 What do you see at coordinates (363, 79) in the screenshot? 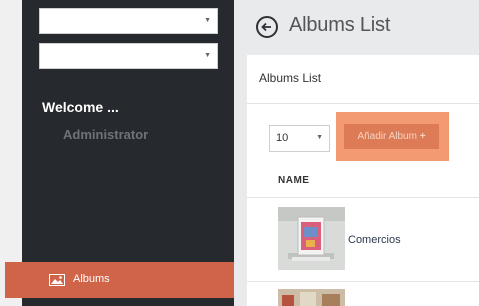
I see `panel-header: Albums List` at bounding box center [363, 79].